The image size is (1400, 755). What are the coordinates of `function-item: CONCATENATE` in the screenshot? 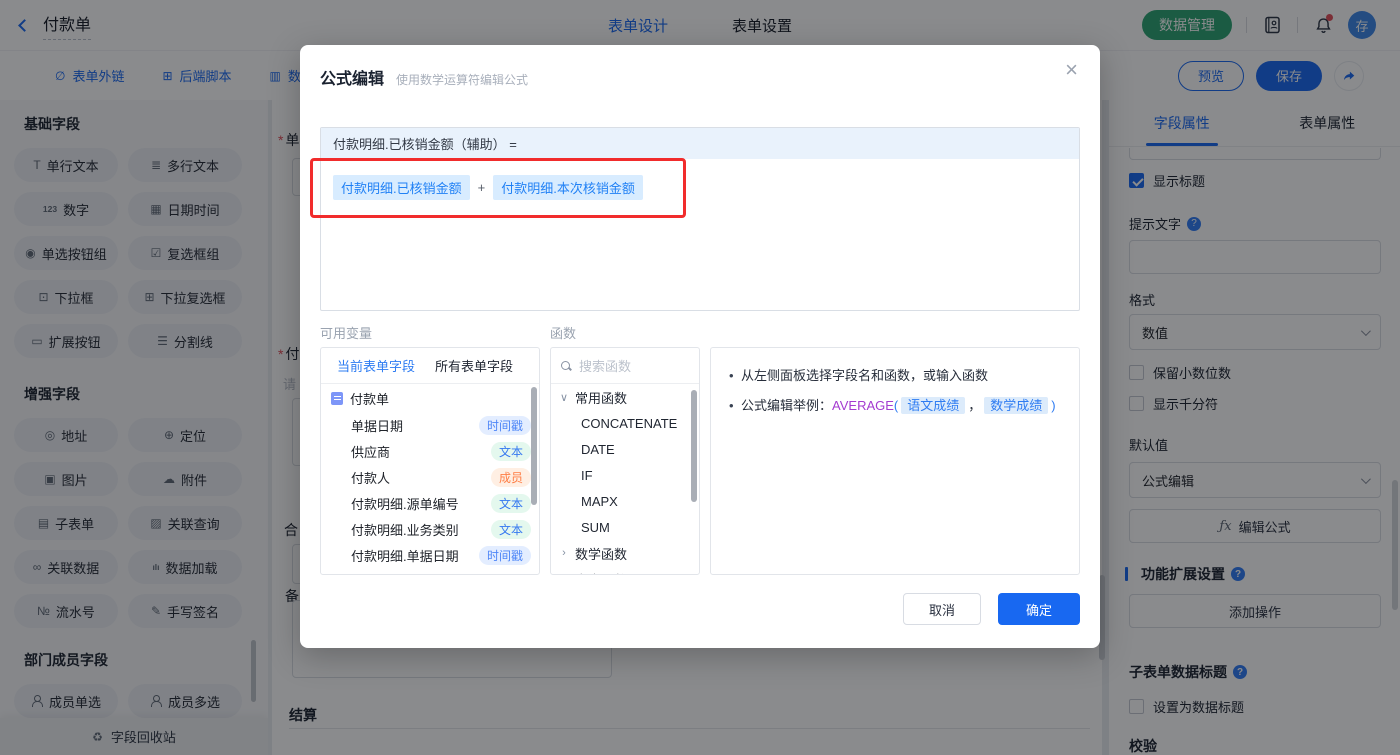 It's located at (625, 423).